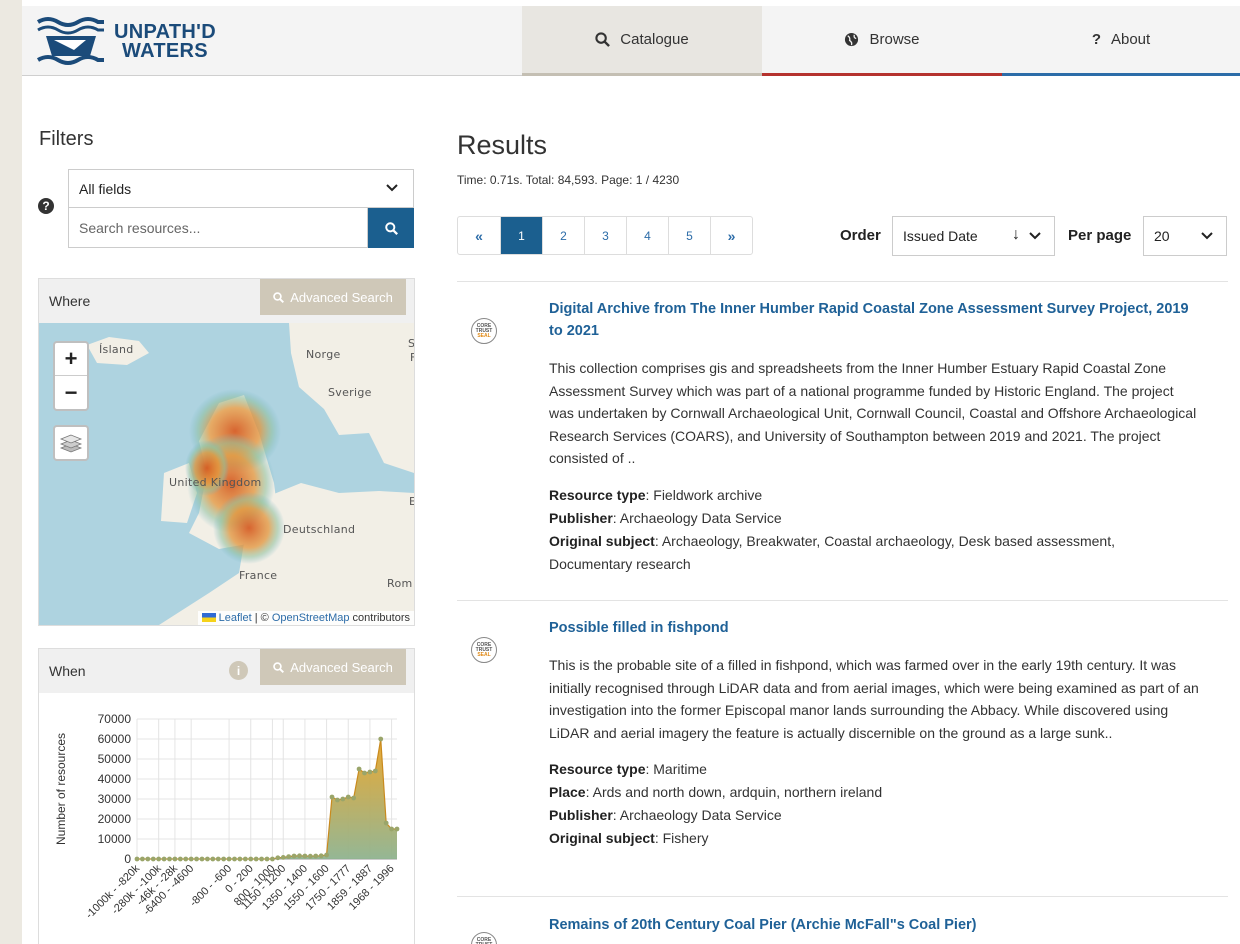 Image resolution: width=1240 pixels, height=944 pixels. Describe the element at coordinates (563, 235) in the screenshot. I see `page-2: 2` at that location.